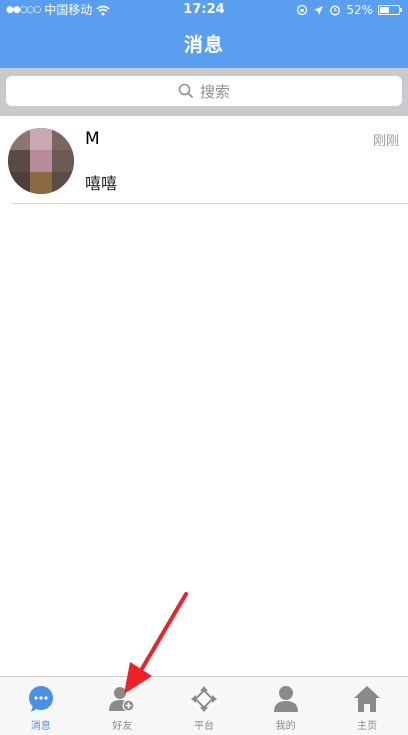  I want to click on app-header: ●●○○○ 中国移动 17:24 52% 消息, so click(204, 34).